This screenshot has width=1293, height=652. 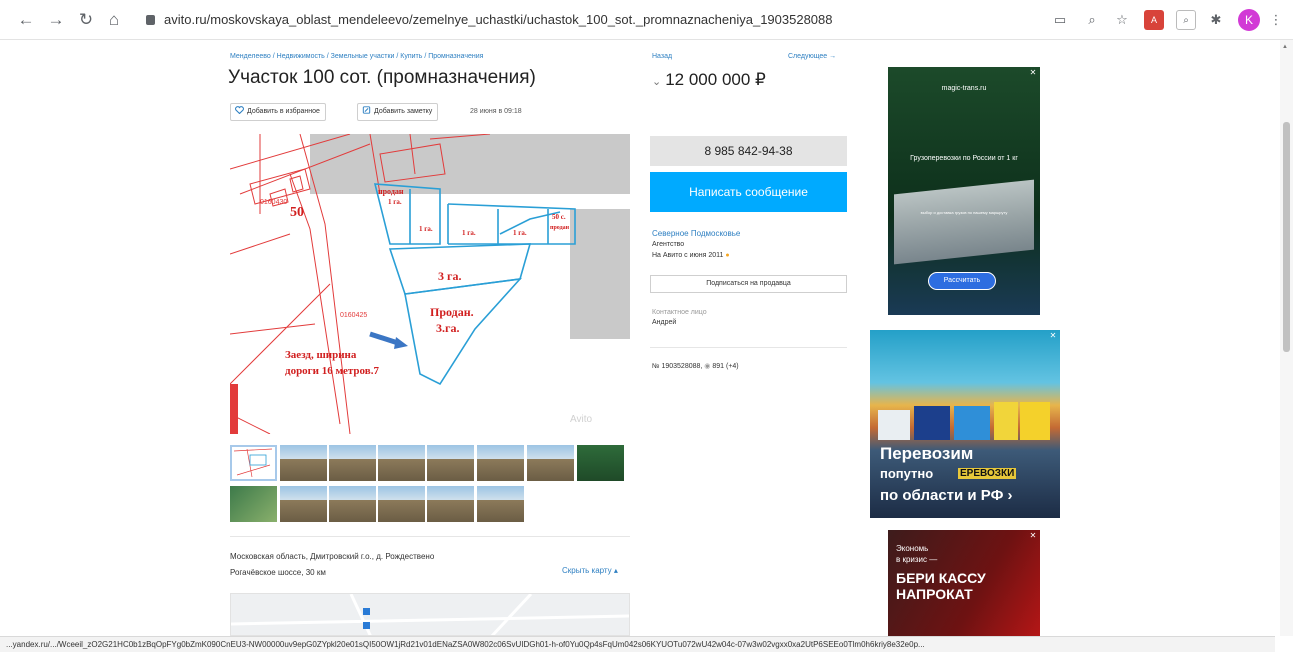 What do you see at coordinates (560, 228) in the screenshot?
I see `map-label-sold-50-b: продан` at bounding box center [560, 228].